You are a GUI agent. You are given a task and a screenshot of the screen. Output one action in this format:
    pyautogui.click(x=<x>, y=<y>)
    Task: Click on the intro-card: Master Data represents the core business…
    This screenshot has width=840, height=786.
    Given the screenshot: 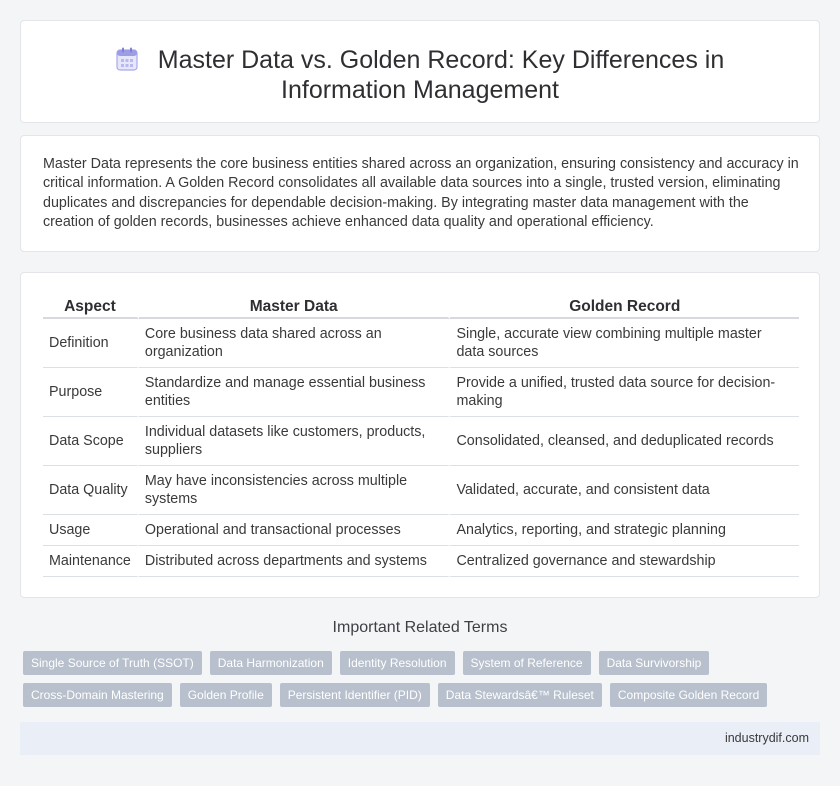 What is the action you would take?
    pyautogui.click(x=420, y=193)
    